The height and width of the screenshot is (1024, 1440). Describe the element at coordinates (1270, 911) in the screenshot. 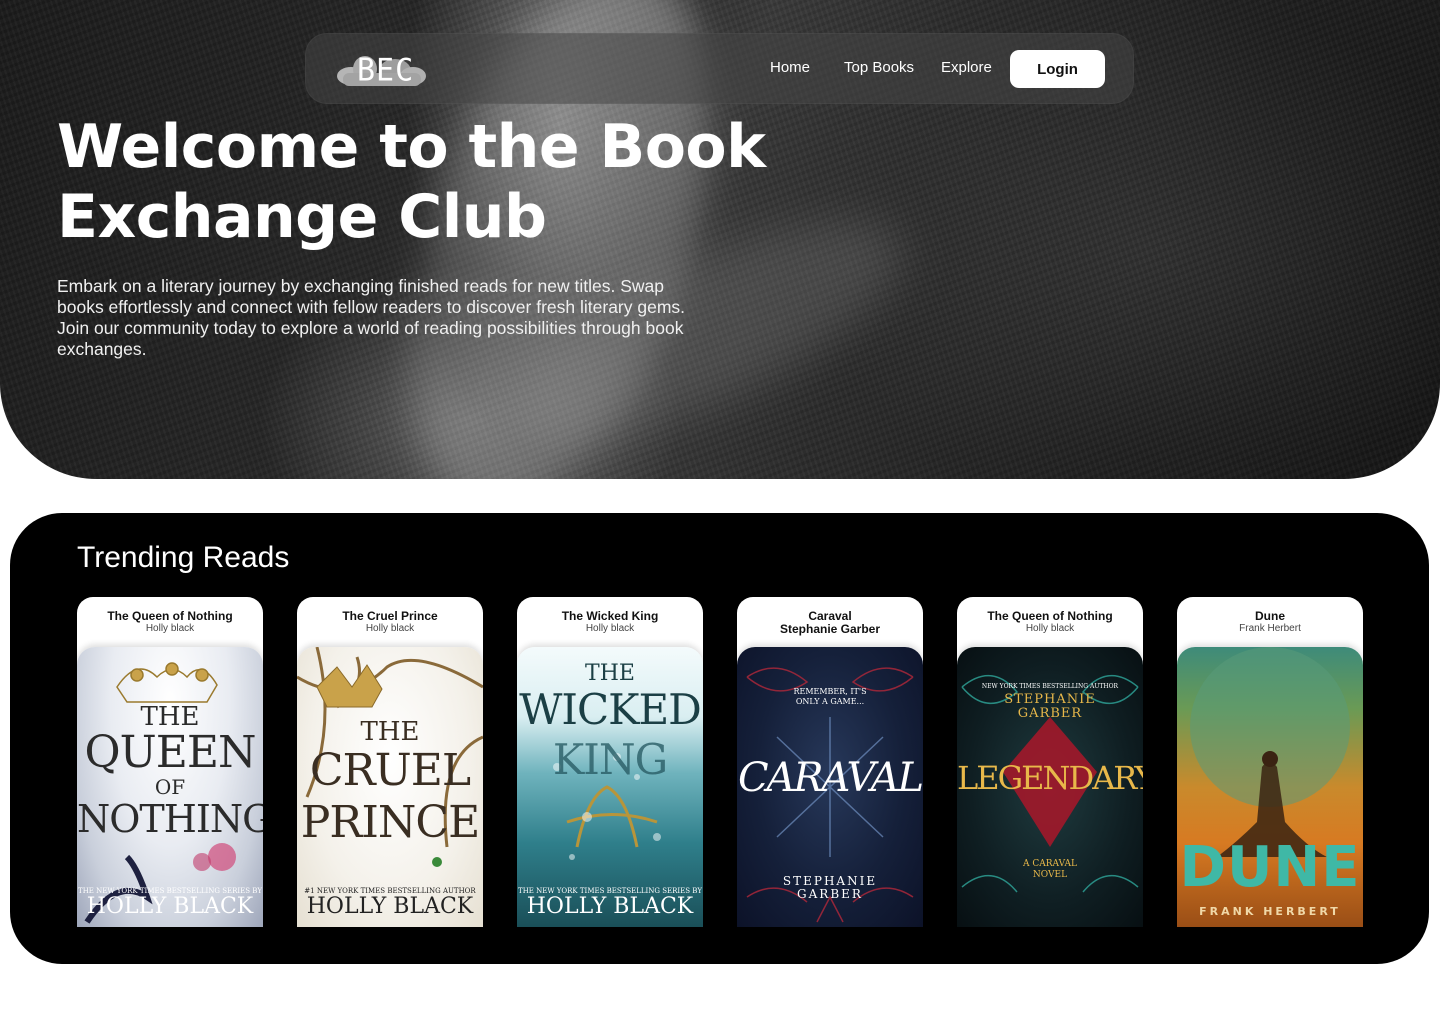

I see `cover-author: FRANK HERBERT` at that location.